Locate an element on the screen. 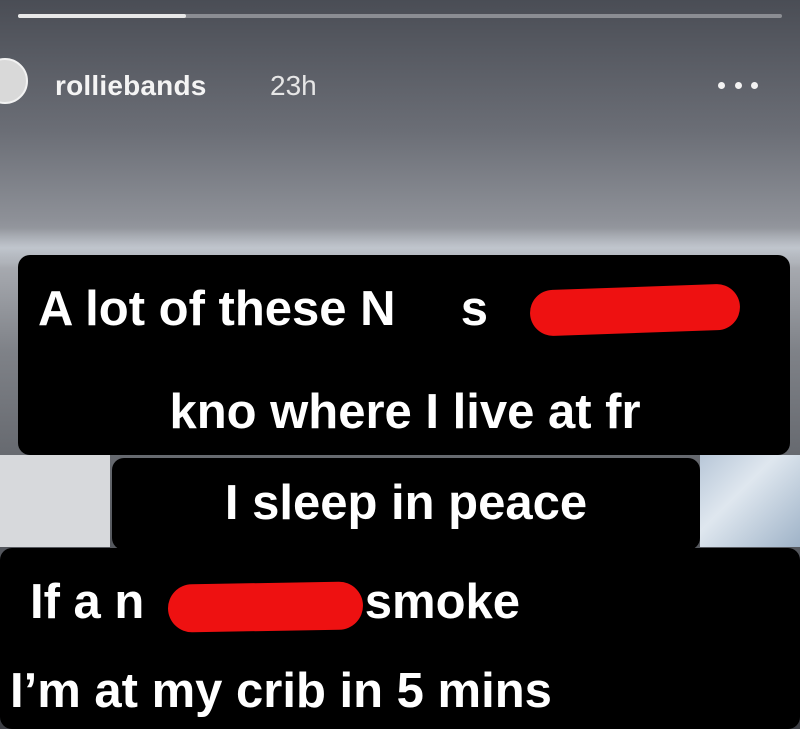  caption-line-3: I sleep in peace is located at coordinates (406, 503).